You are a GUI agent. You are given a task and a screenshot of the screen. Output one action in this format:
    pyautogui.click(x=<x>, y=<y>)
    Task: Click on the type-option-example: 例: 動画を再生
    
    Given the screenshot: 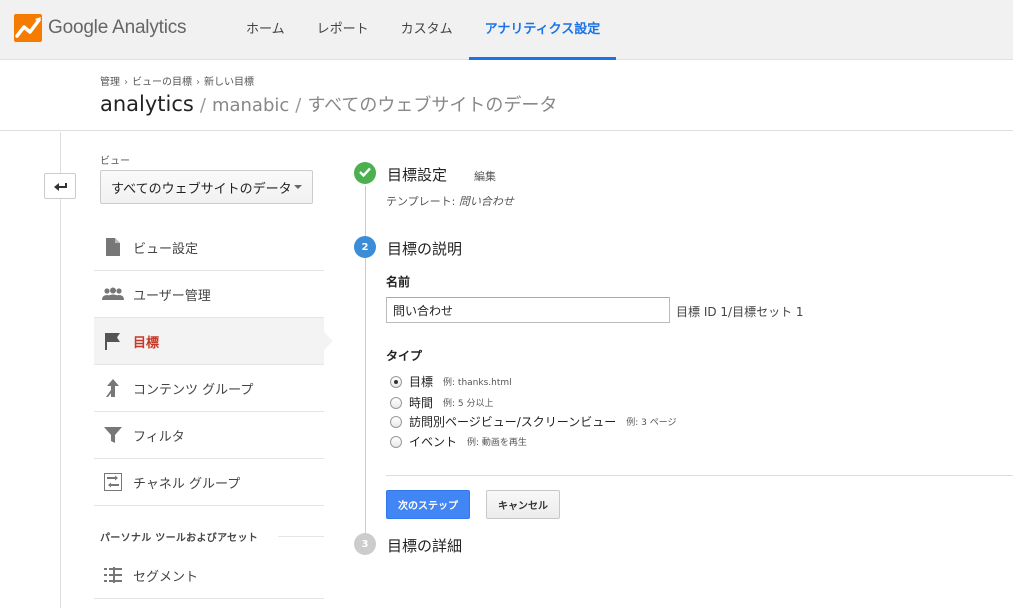 What is the action you would take?
    pyautogui.click(x=497, y=443)
    